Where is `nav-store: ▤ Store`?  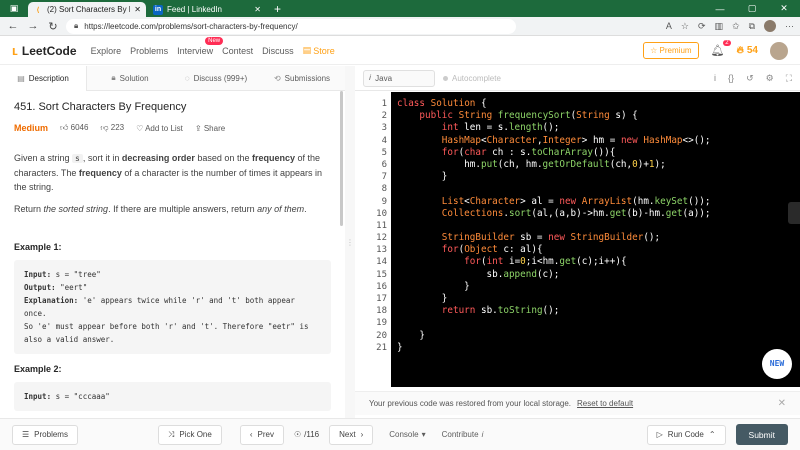 nav-store: ▤ Store is located at coordinates (319, 50).